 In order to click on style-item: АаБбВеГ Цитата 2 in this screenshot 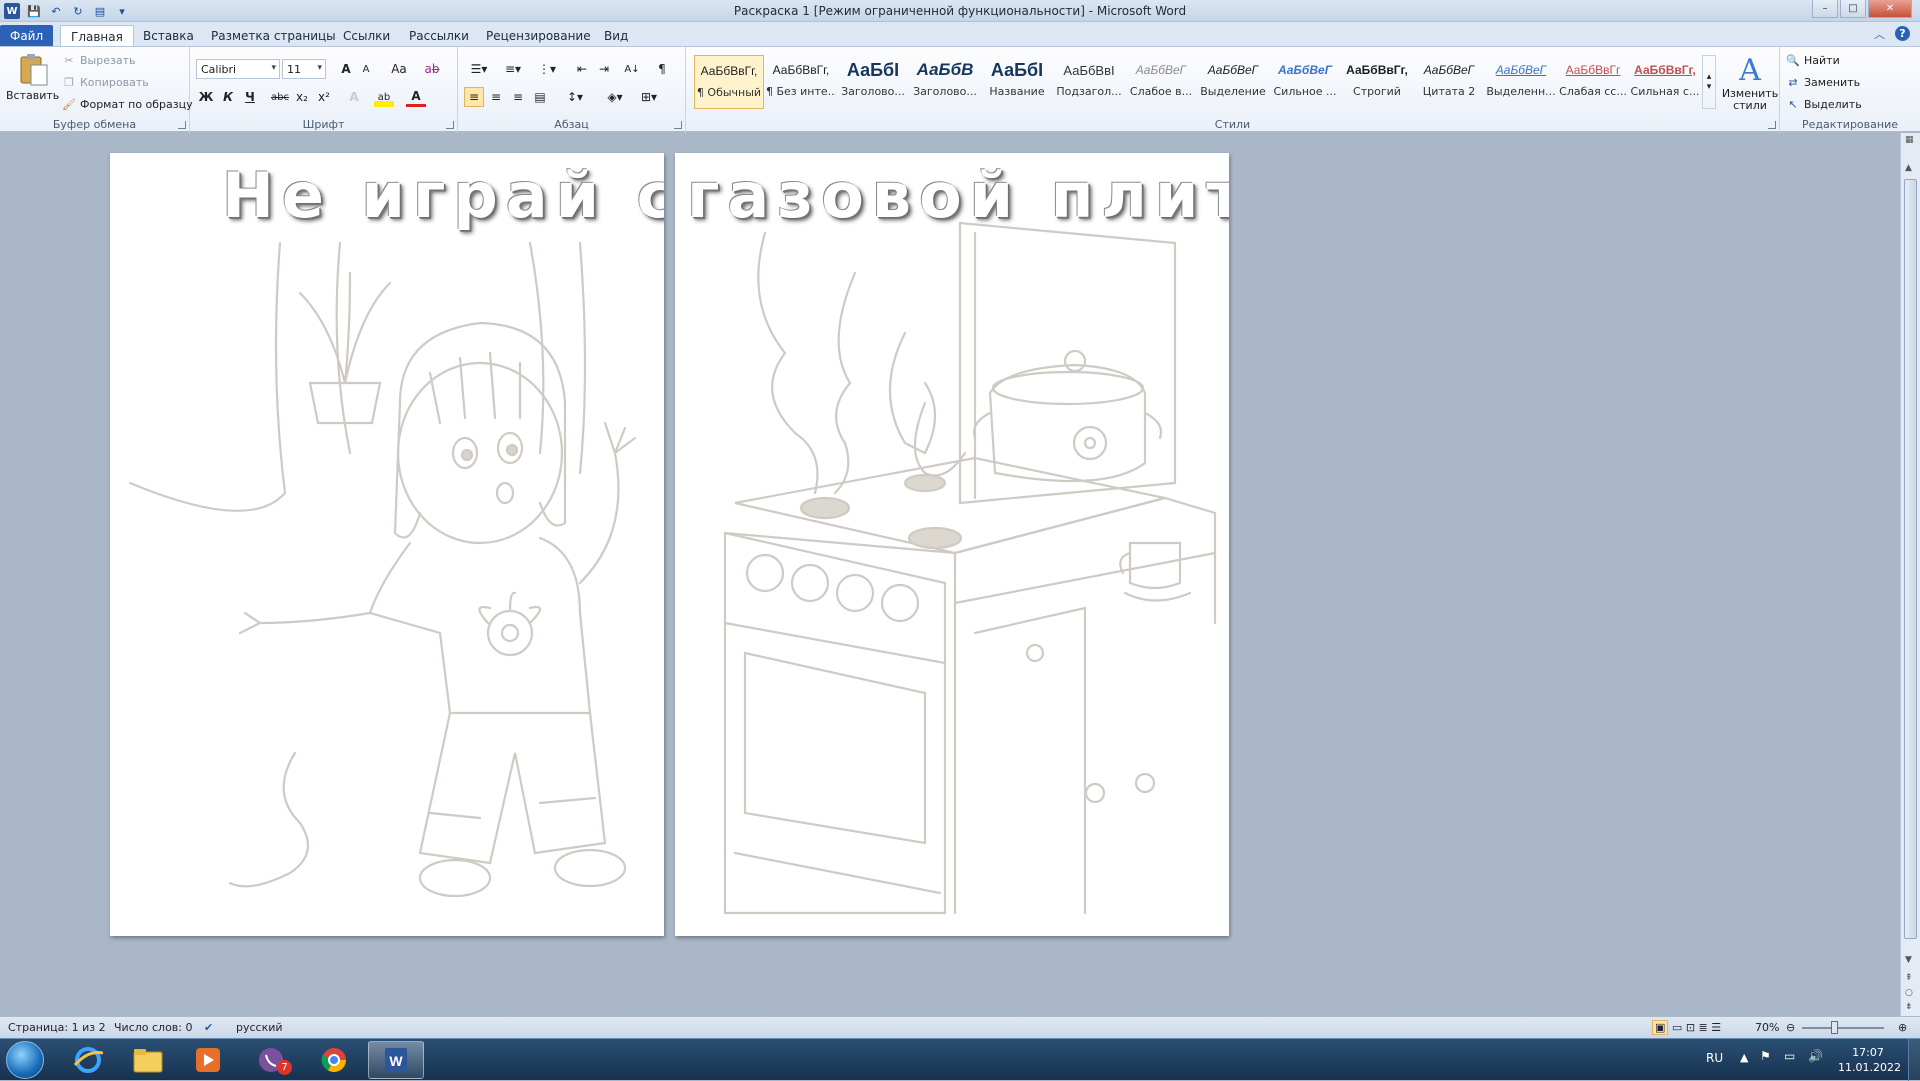, I will do `click(1449, 82)`.